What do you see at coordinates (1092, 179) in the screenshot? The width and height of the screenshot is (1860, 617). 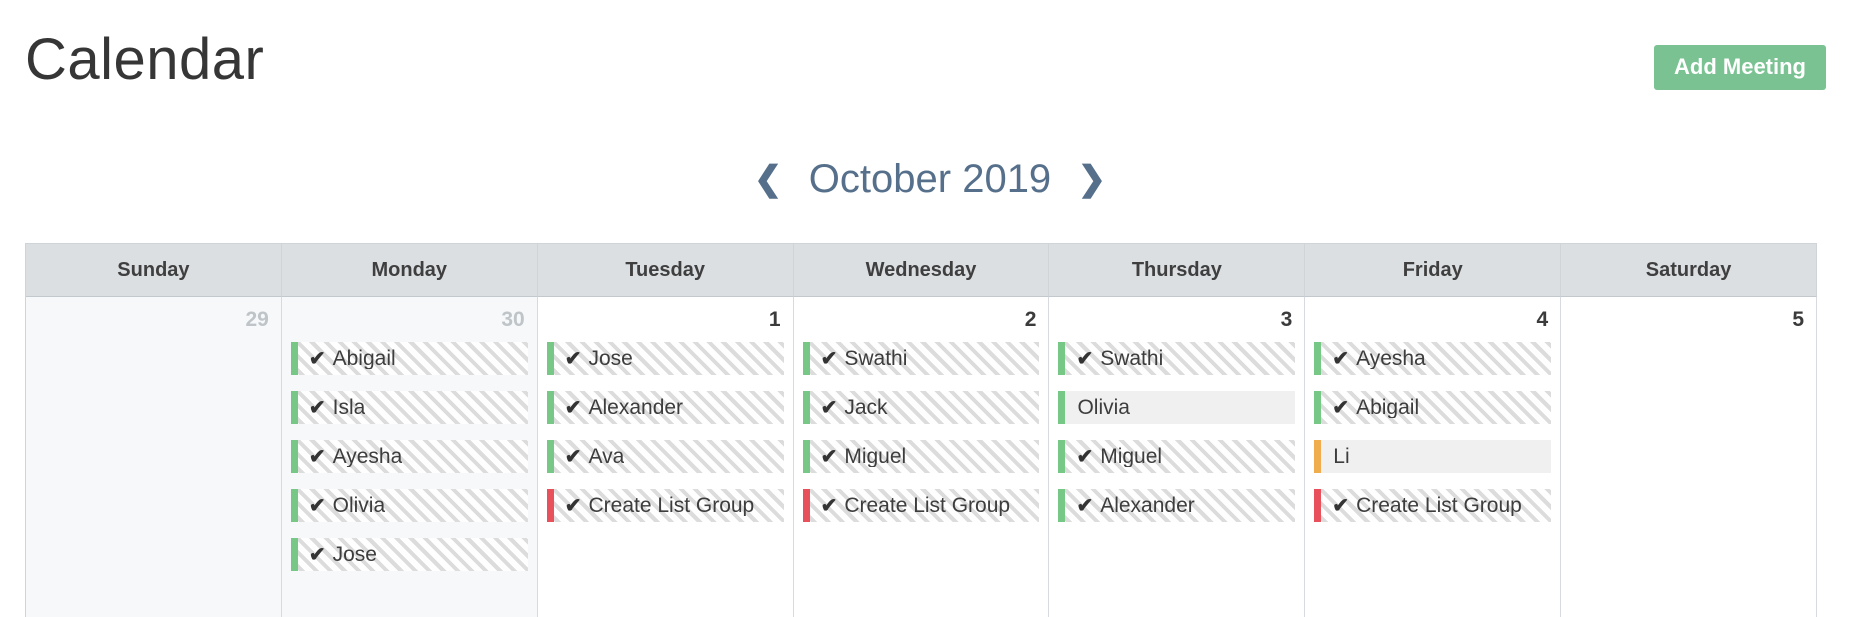 I see `next-month-icon: ❯` at bounding box center [1092, 179].